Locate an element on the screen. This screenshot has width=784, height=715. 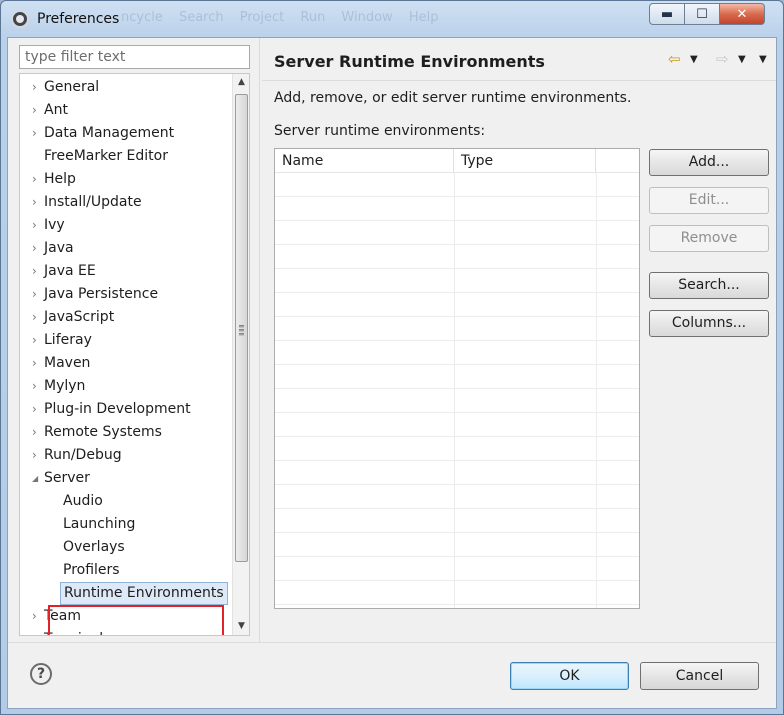
tree-item-label: JavaScript is located at coordinates (79, 317).